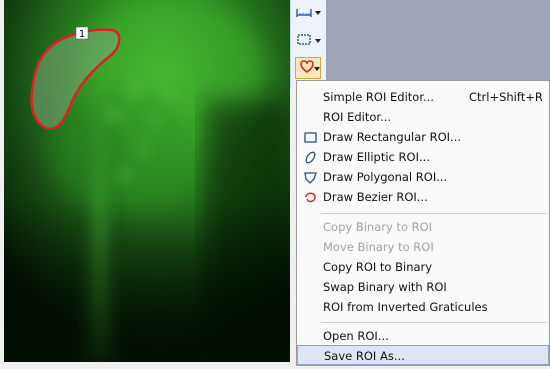 This screenshot has width=550, height=369. I want to click on menu-item-label: Move Binary to ROI, so click(378, 247).